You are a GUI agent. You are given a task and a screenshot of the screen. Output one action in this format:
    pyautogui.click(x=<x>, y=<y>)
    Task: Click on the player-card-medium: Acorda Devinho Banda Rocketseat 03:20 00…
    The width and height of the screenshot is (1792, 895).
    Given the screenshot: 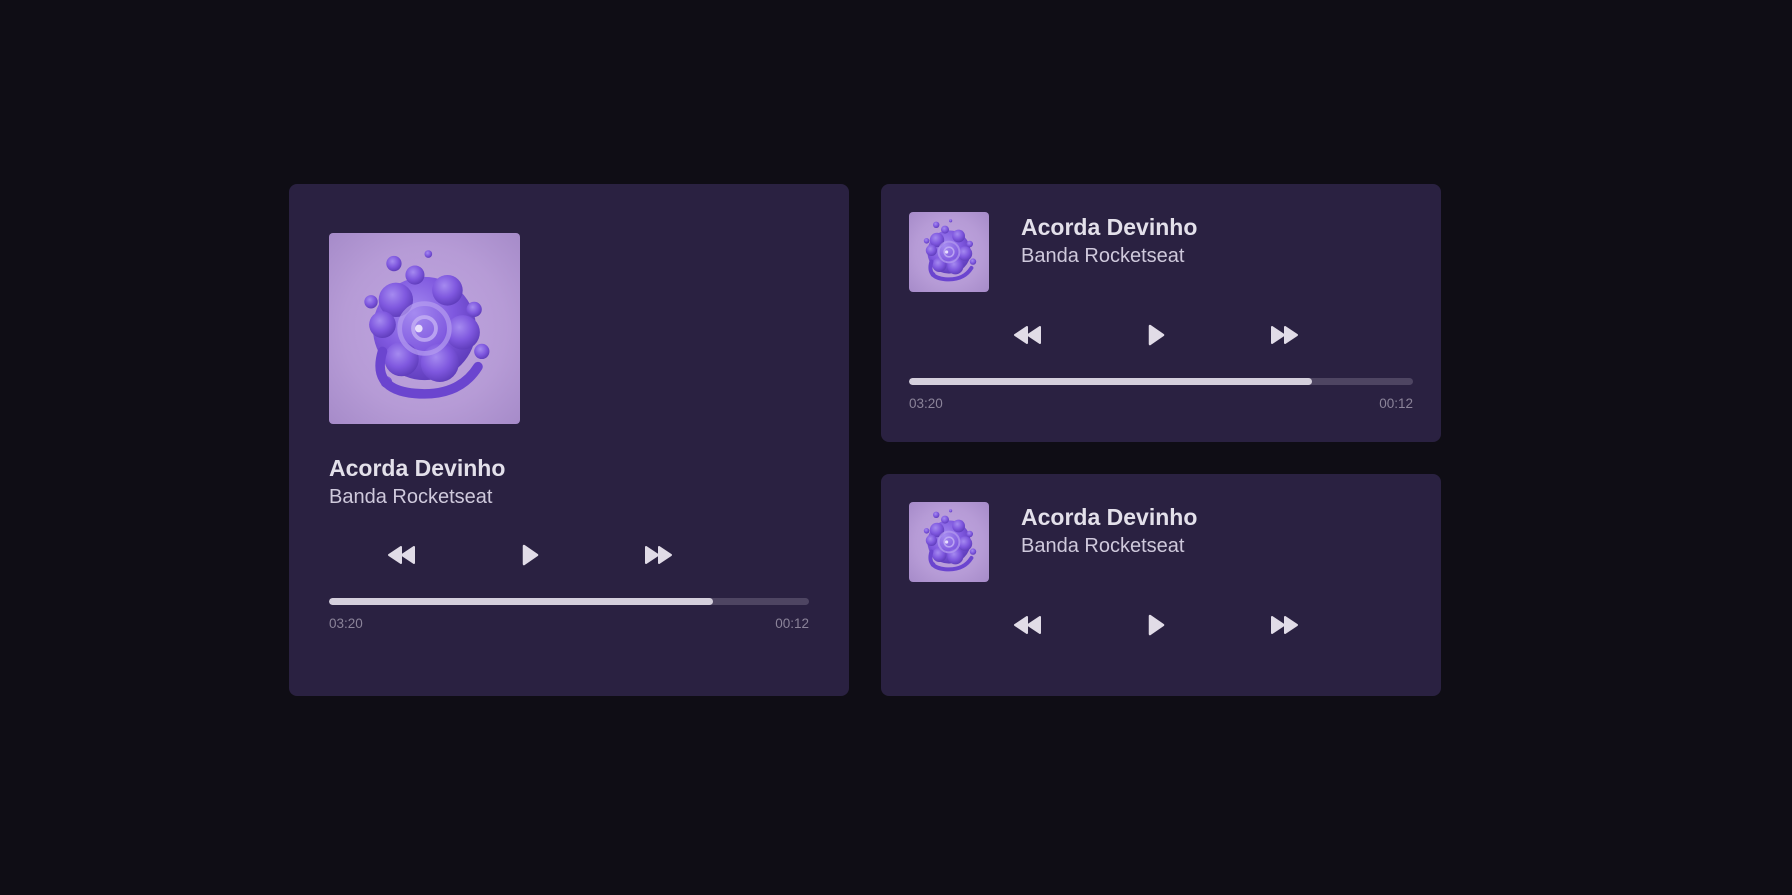 What is the action you would take?
    pyautogui.click(x=1161, y=313)
    